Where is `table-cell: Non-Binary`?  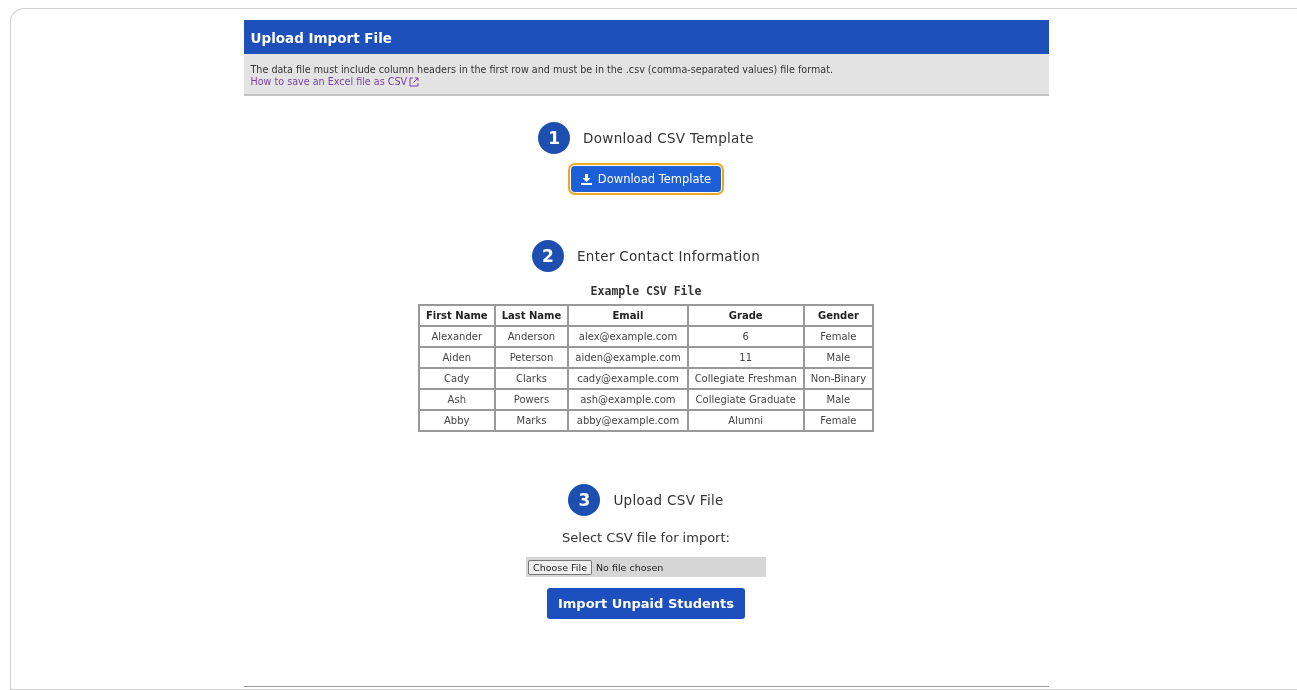
table-cell: Non-Binary is located at coordinates (838, 378).